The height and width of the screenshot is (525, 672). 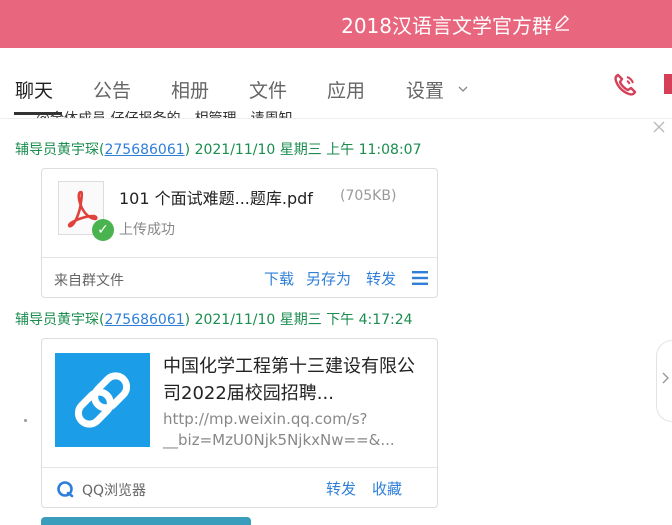 I want to click on tab-chat: 聊天, so click(x=34, y=89).